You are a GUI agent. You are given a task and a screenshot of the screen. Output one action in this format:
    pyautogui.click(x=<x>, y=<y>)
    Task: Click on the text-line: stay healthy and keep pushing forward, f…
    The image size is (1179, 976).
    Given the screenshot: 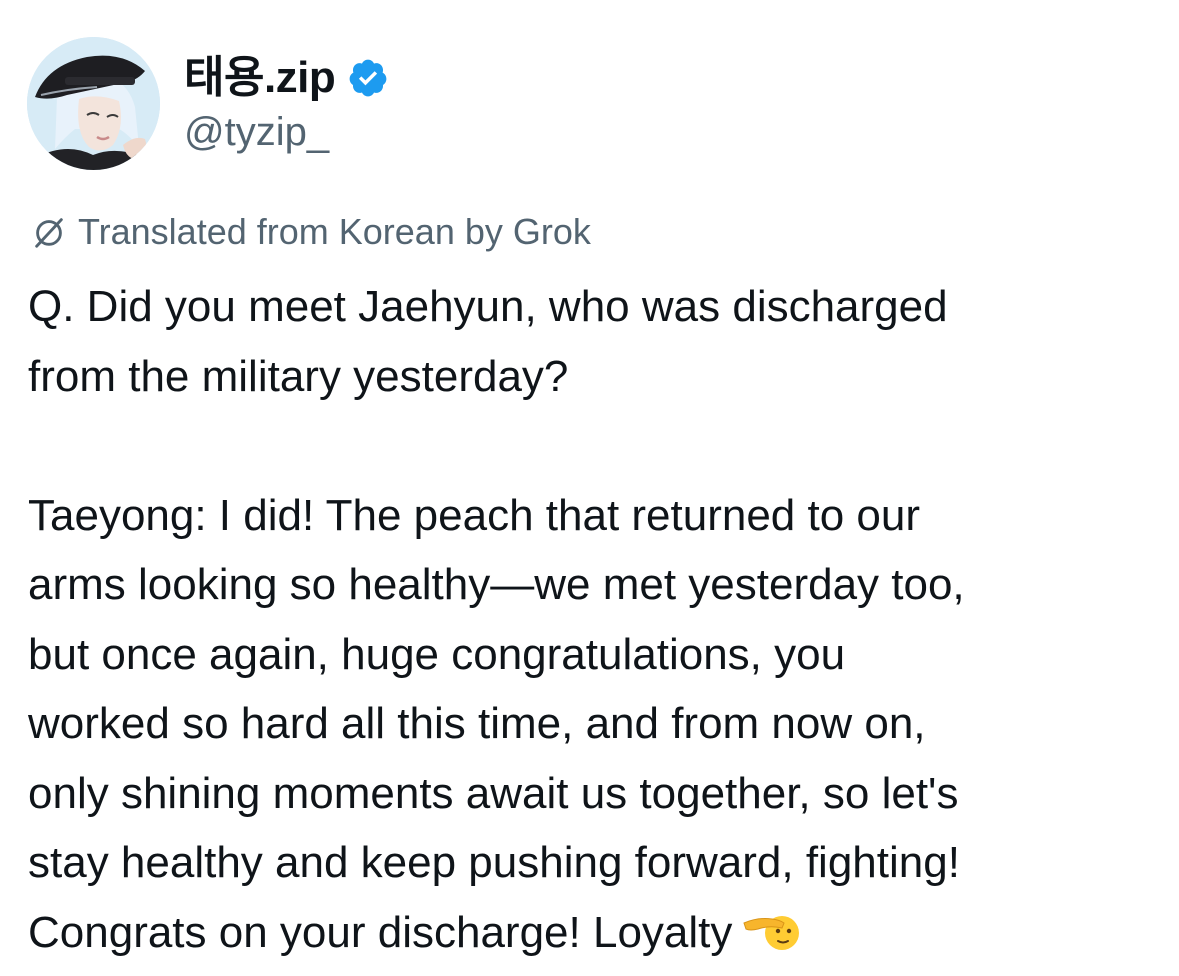 What is the action you would take?
    pyautogui.click(x=494, y=862)
    